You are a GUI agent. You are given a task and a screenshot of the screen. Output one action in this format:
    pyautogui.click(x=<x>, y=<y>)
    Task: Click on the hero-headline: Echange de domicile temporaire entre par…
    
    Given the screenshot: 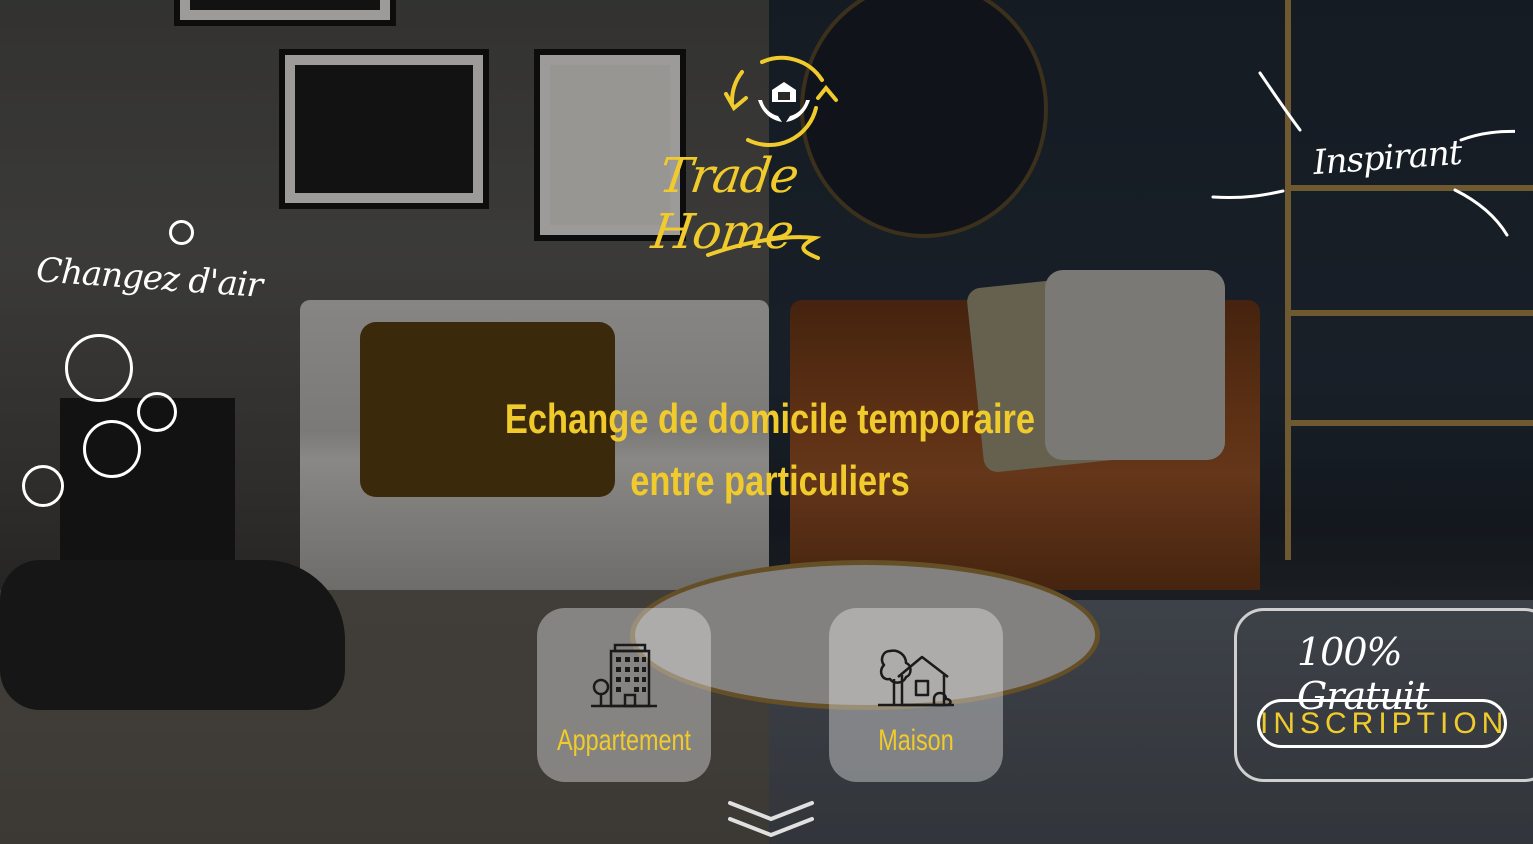 What is the action you would take?
    pyautogui.click(x=769, y=450)
    